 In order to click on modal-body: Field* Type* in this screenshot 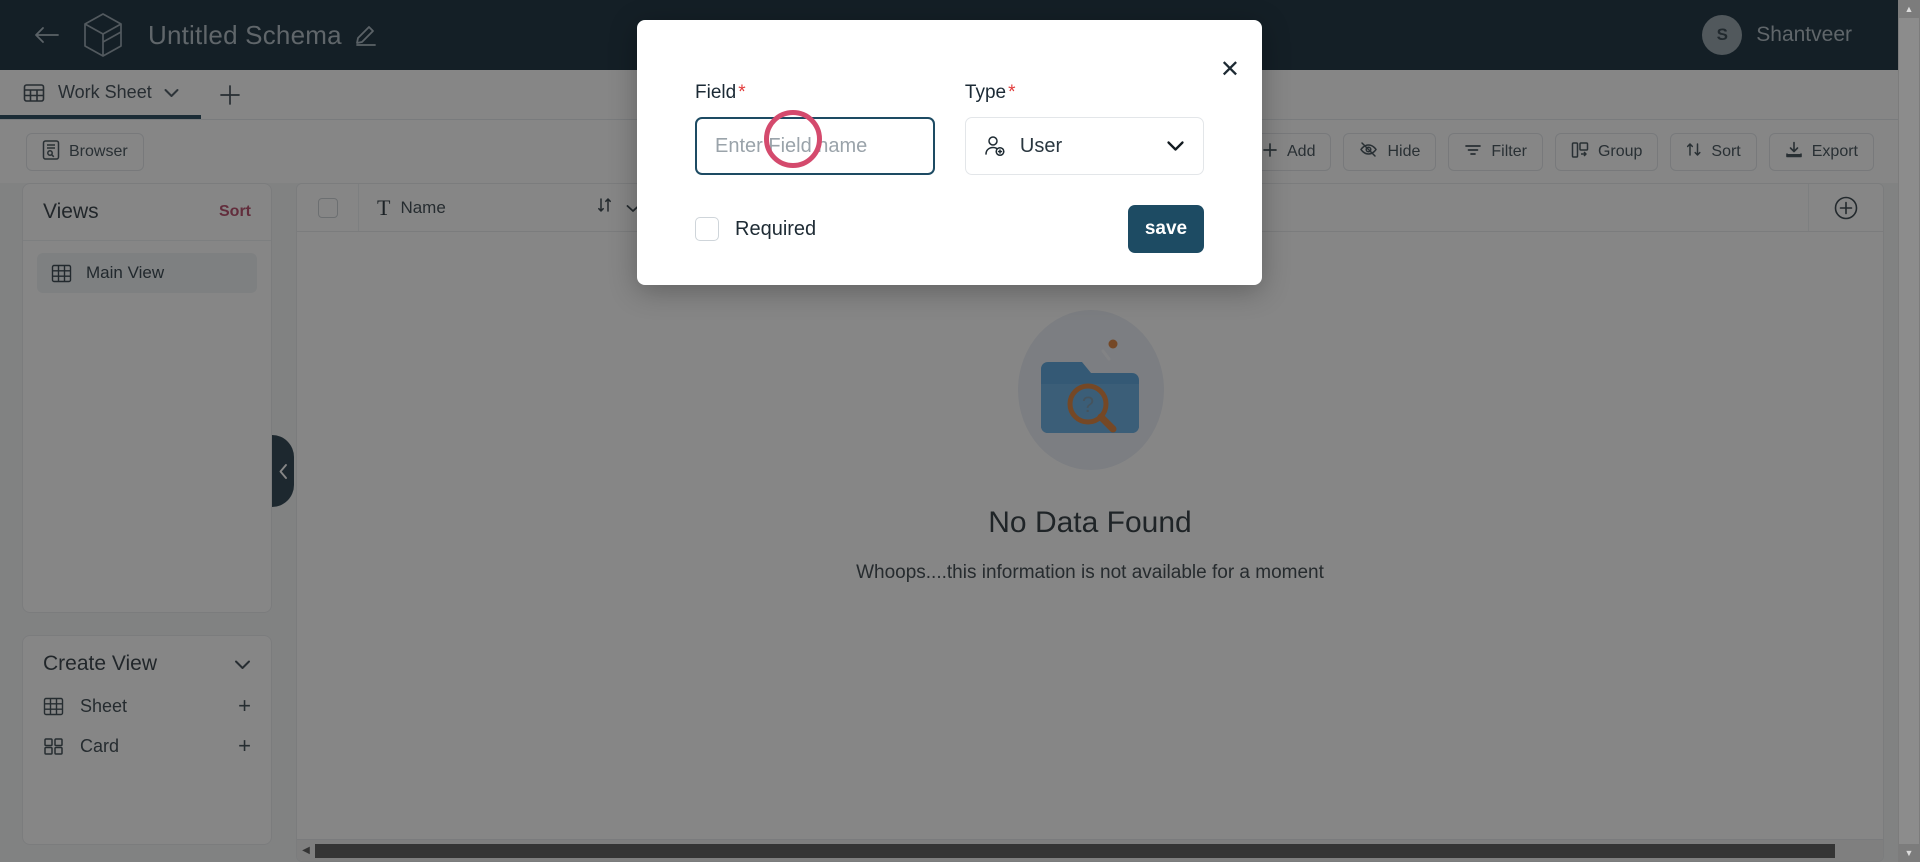, I will do `click(949, 136)`.